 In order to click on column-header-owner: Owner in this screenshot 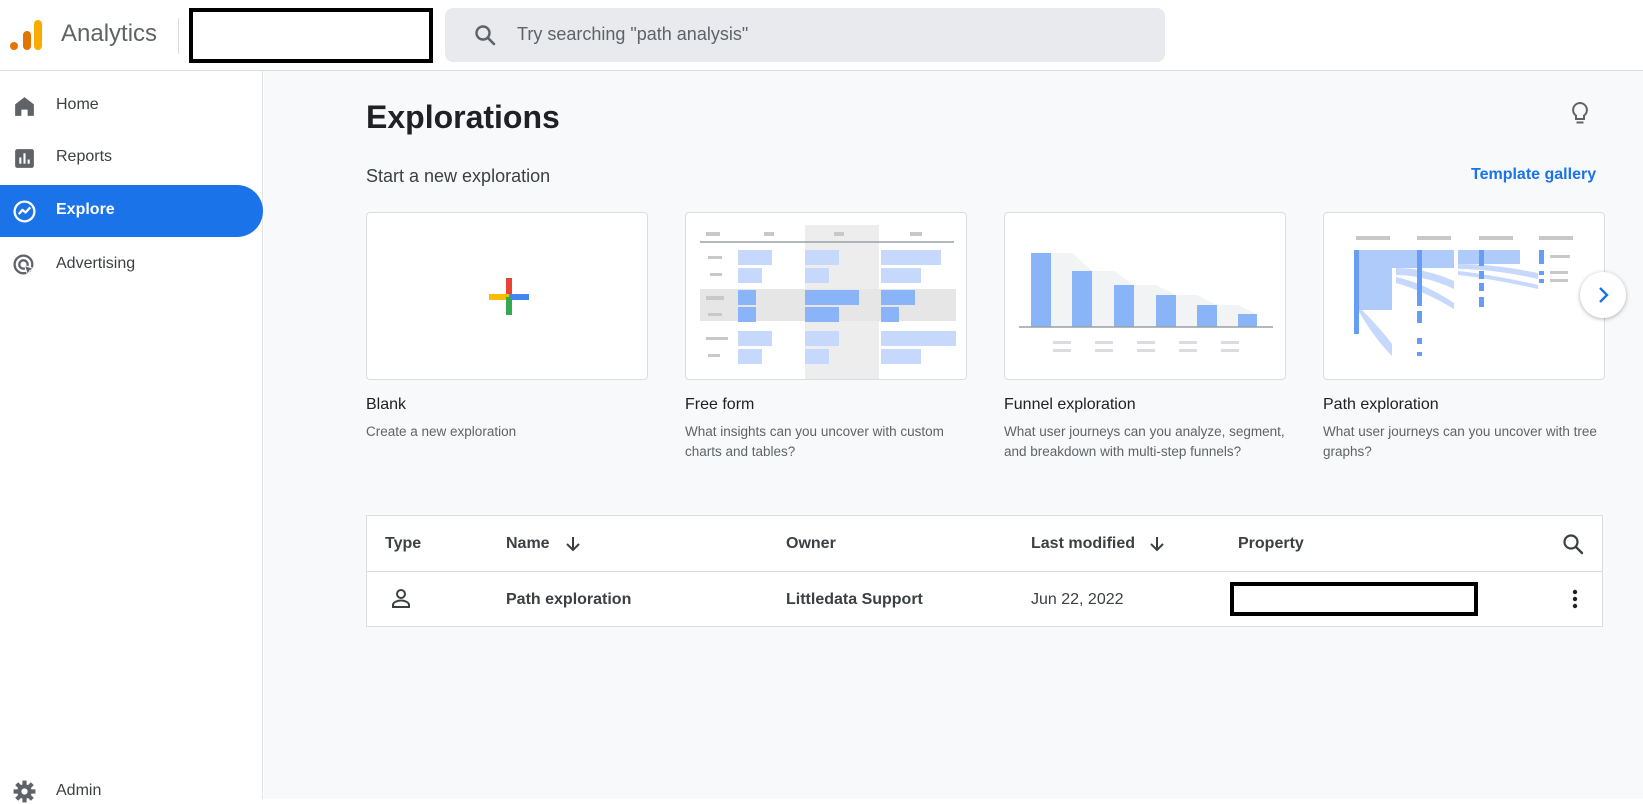, I will do `click(811, 544)`.